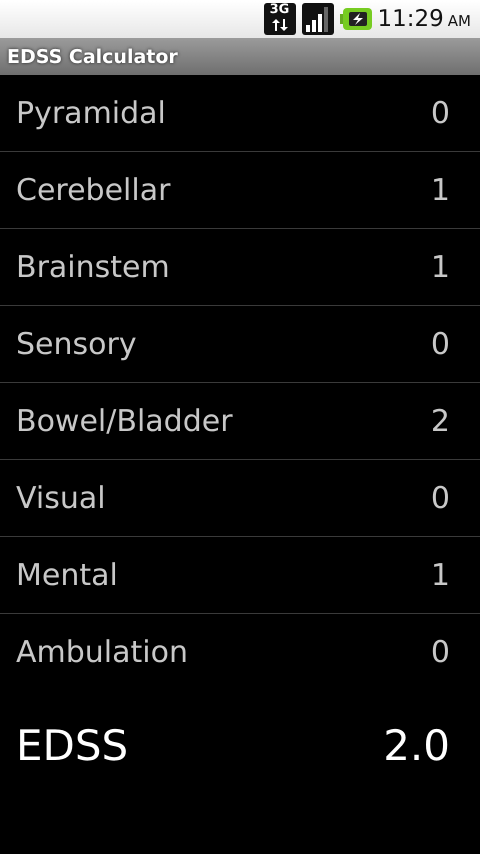  What do you see at coordinates (459, 21) in the screenshot?
I see `clock-meridiem: AM` at bounding box center [459, 21].